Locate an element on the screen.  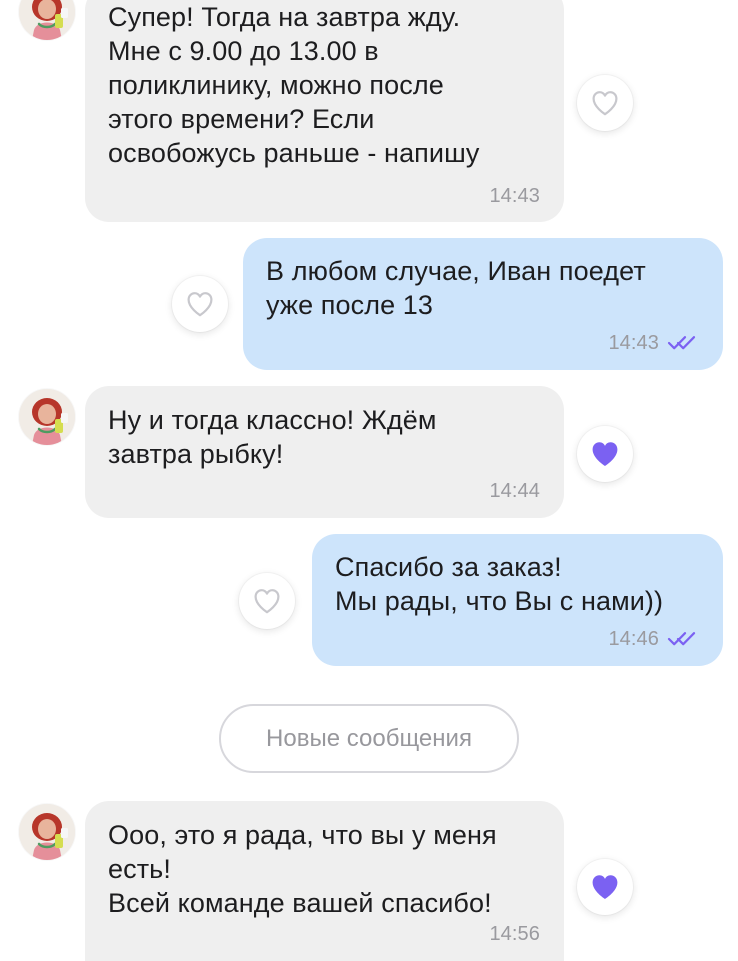
message-time: 14:44 is located at coordinates (514, 491).